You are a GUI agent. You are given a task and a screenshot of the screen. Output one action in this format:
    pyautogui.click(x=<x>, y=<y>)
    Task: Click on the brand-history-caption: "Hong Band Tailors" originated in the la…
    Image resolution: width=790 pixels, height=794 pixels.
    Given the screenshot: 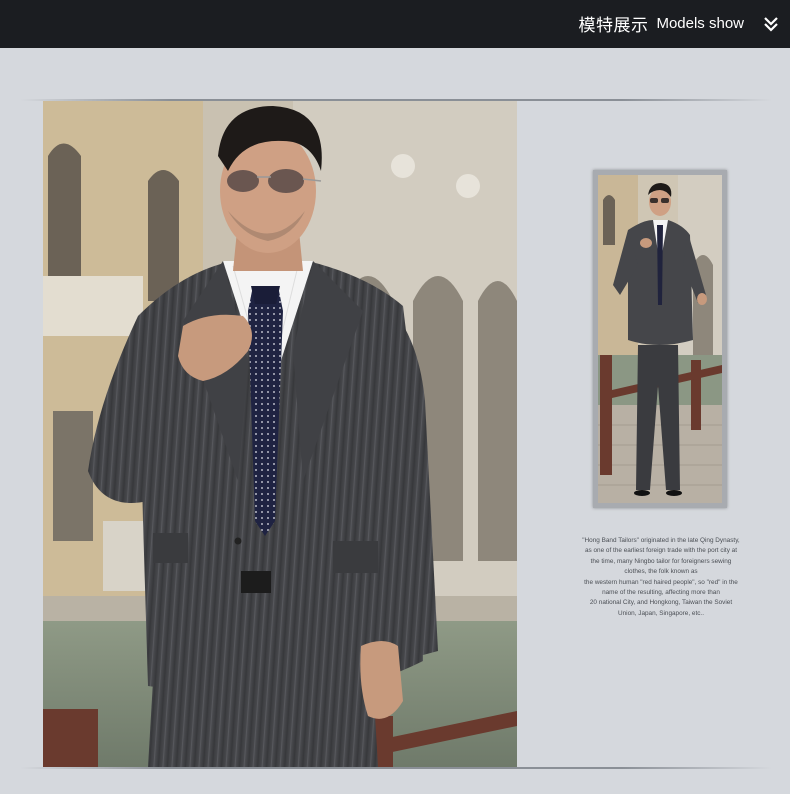 What is the action you would take?
    pyautogui.click(x=661, y=577)
    